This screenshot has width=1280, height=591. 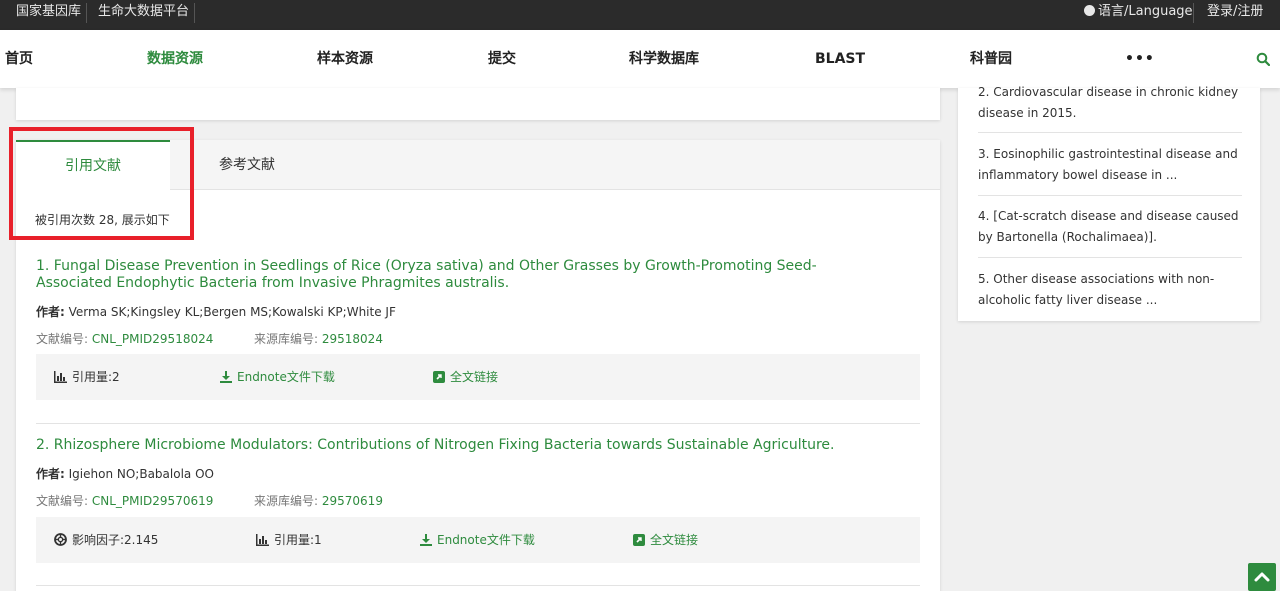 What do you see at coordinates (1089, 10) in the screenshot?
I see `globe-icon` at bounding box center [1089, 10].